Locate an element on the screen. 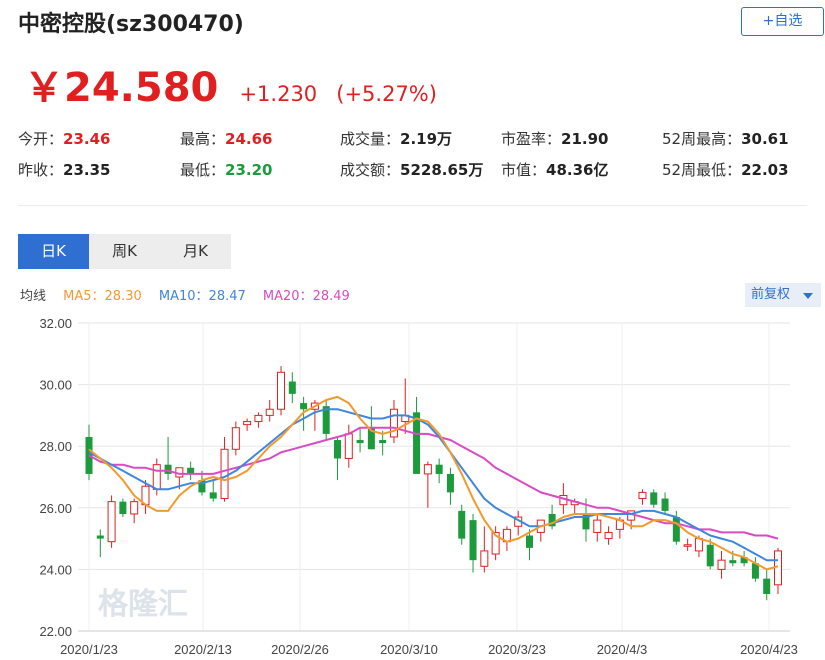 The image size is (825, 660). x-tick-label: 2020/2/26 is located at coordinates (300, 649).